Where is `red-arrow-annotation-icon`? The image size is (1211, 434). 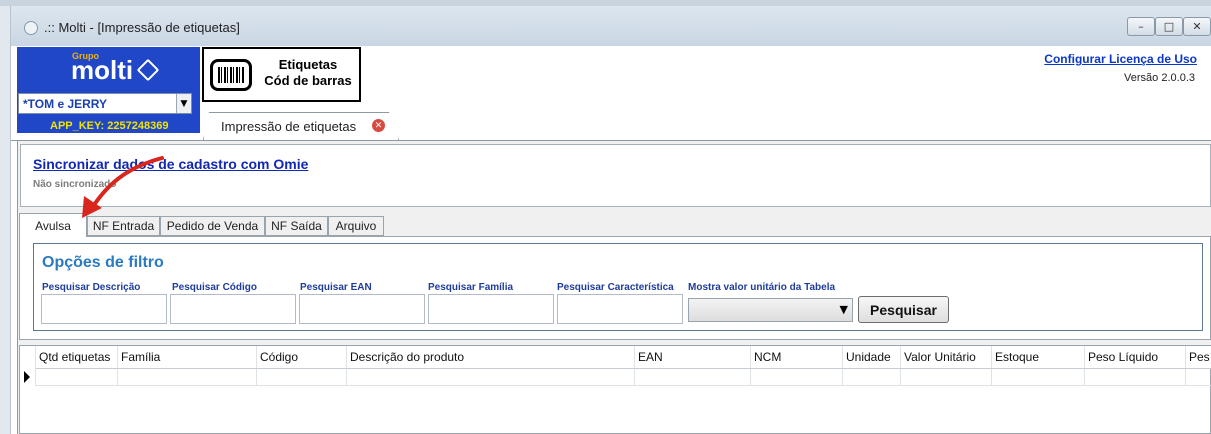
red-arrow-annotation-icon is located at coordinates (123, 187).